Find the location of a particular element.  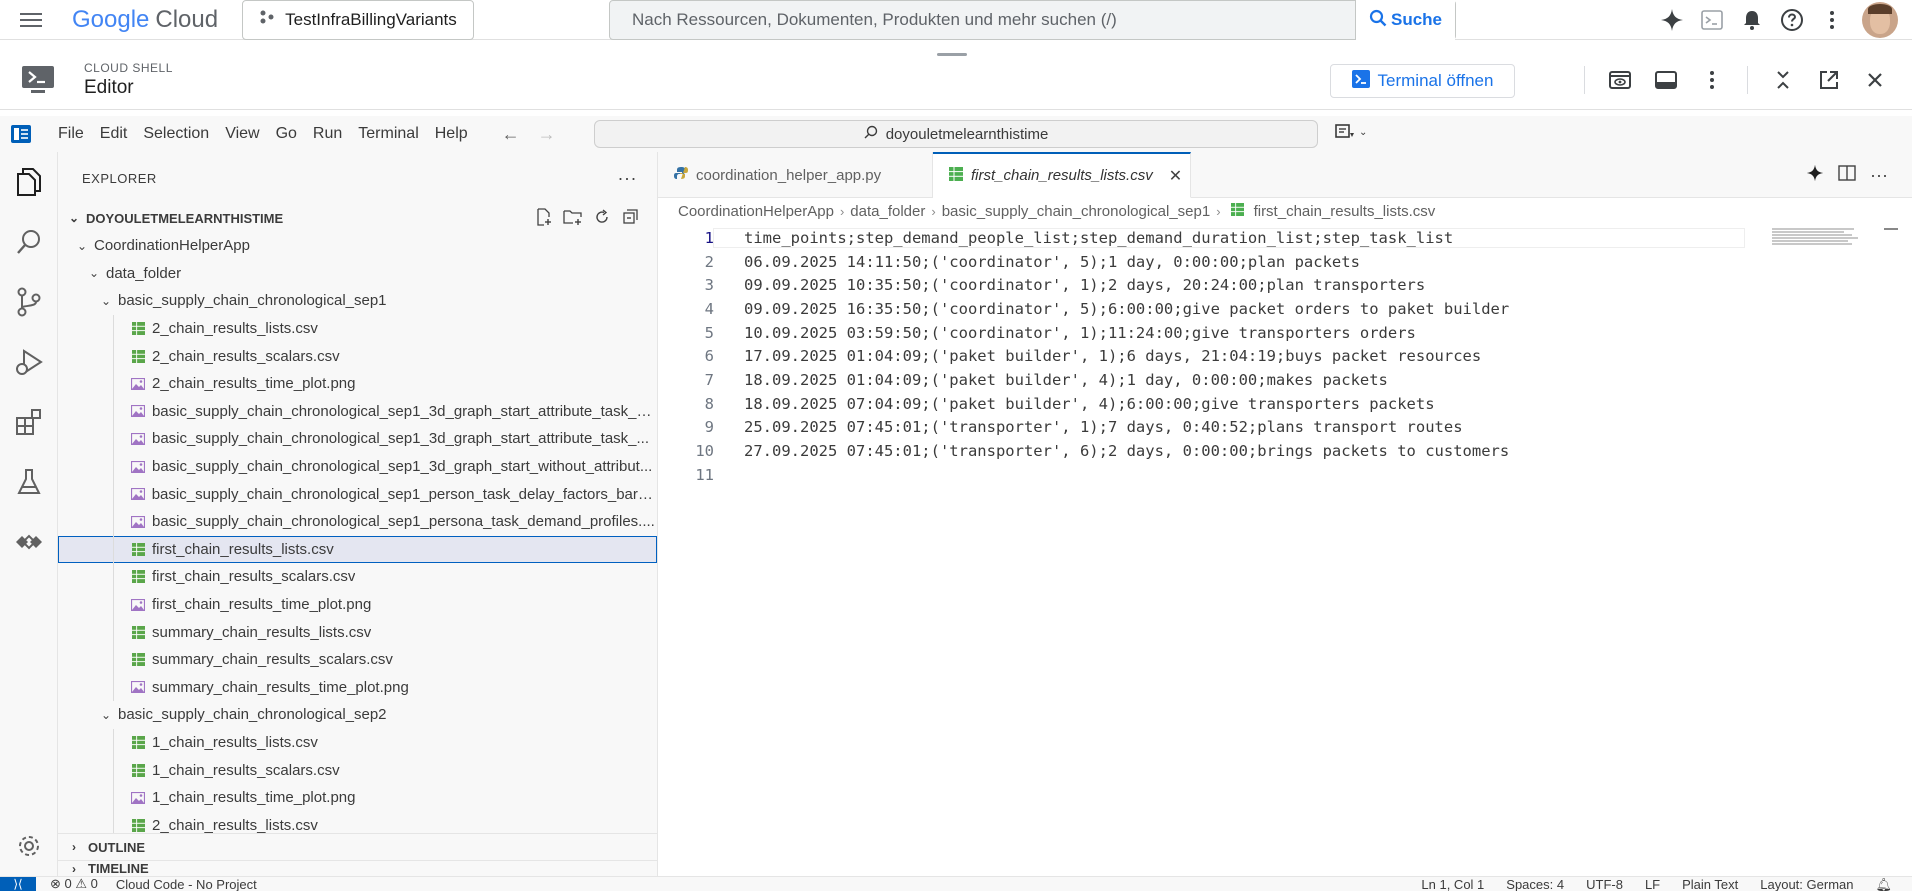

settings-gear-icon is located at coordinates (29, 846).